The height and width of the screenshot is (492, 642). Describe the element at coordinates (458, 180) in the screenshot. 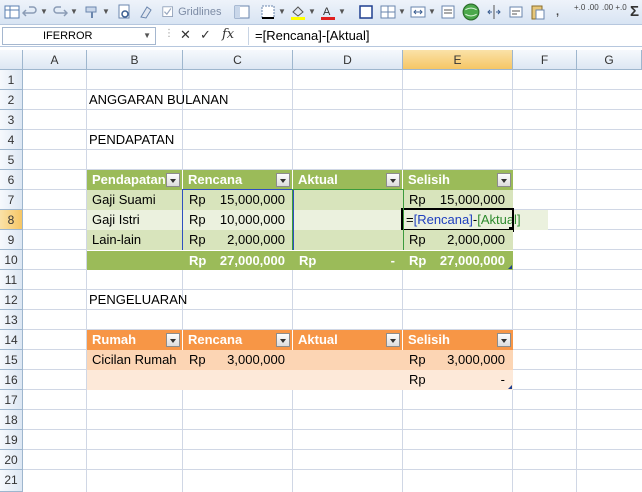

I see `income-header-selisih: Selisih` at that location.